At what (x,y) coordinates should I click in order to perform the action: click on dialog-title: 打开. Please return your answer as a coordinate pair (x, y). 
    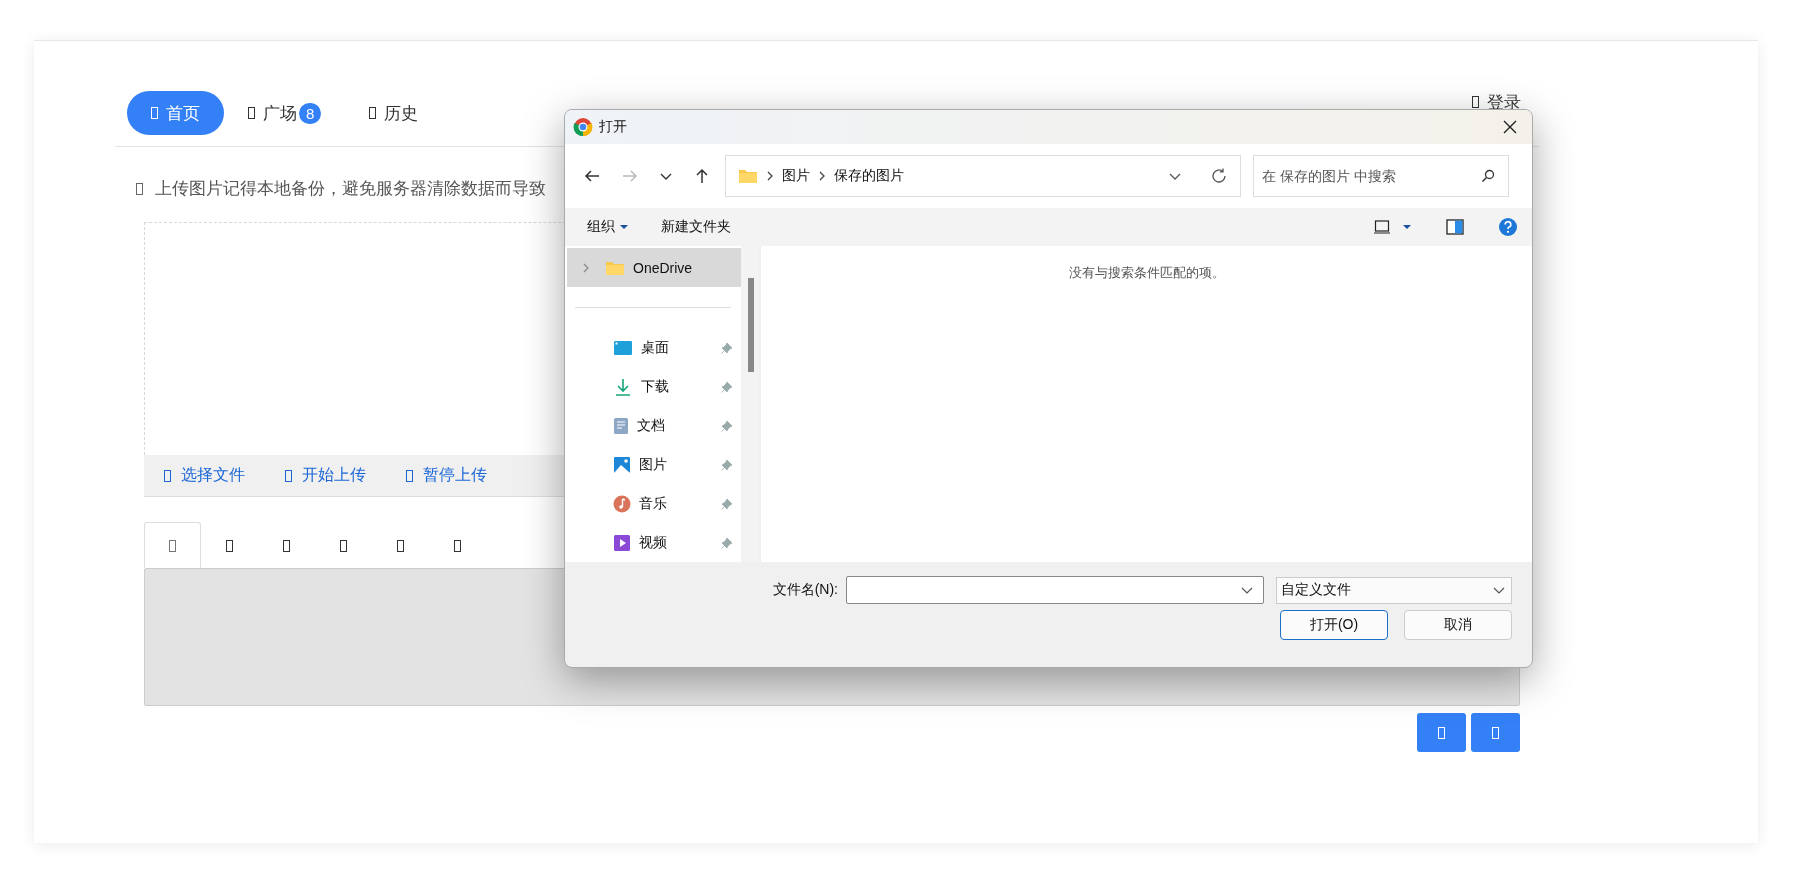
    Looking at the image, I should click on (613, 127).